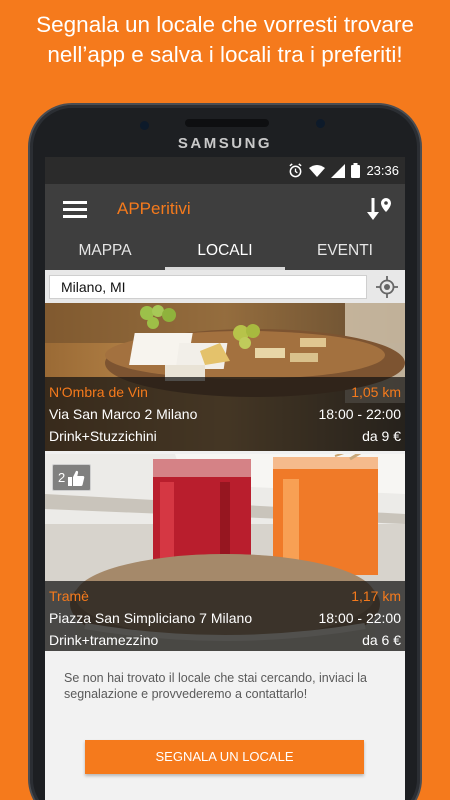 The height and width of the screenshot is (800, 450). What do you see at coordinates (76, 478) in the screenshot?
I see `thumbs-up-icon` at bounding box center [76, 478].